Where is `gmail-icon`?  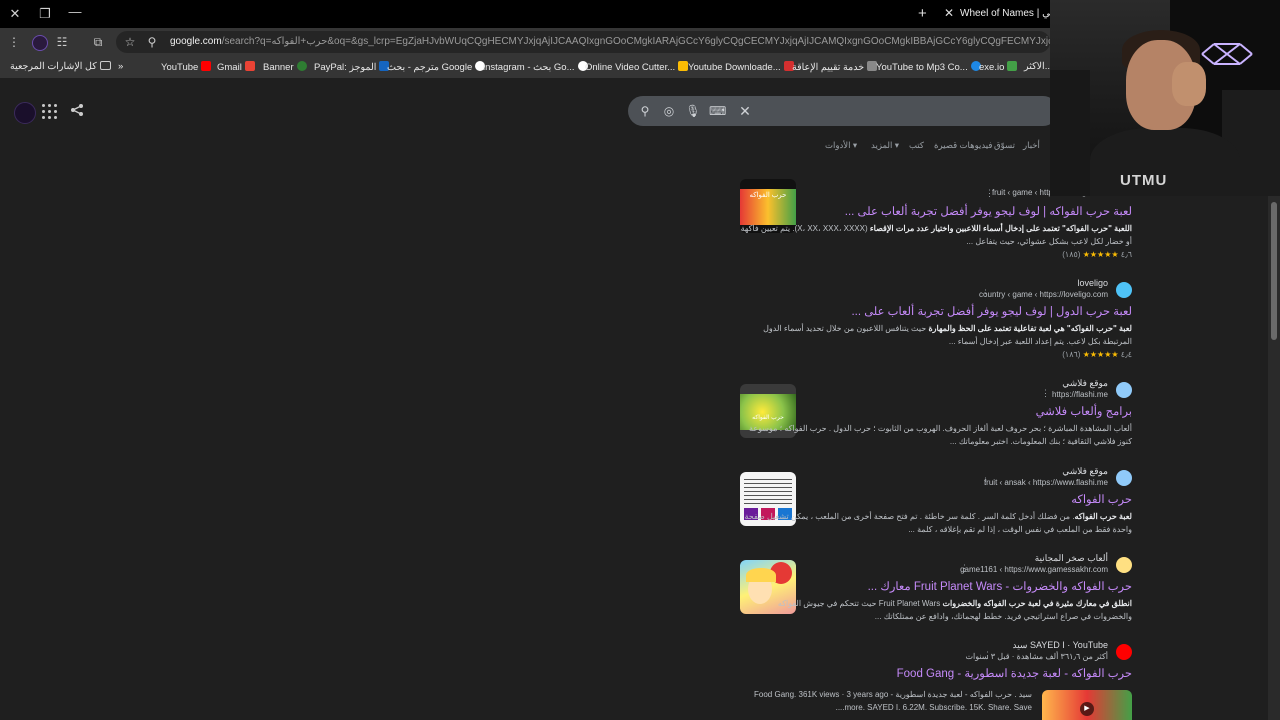
gmail-icon is located at coordinates (249, 66).